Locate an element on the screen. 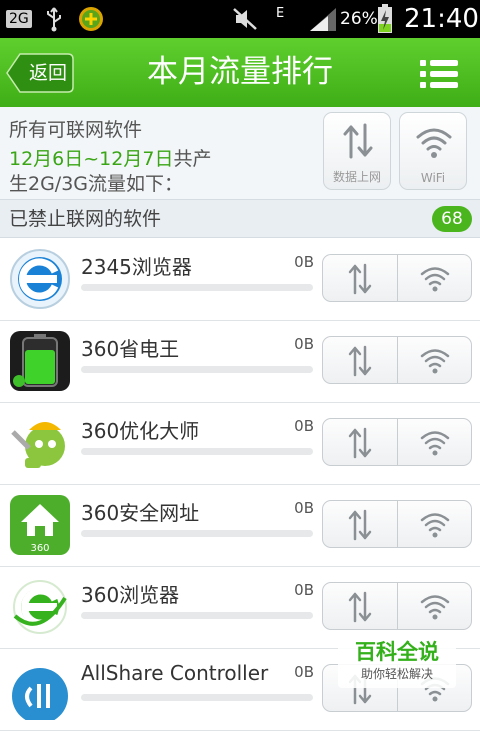 This screenshot has height=731, width=480. battery-saver-icon is located at coordinates (40, 361).